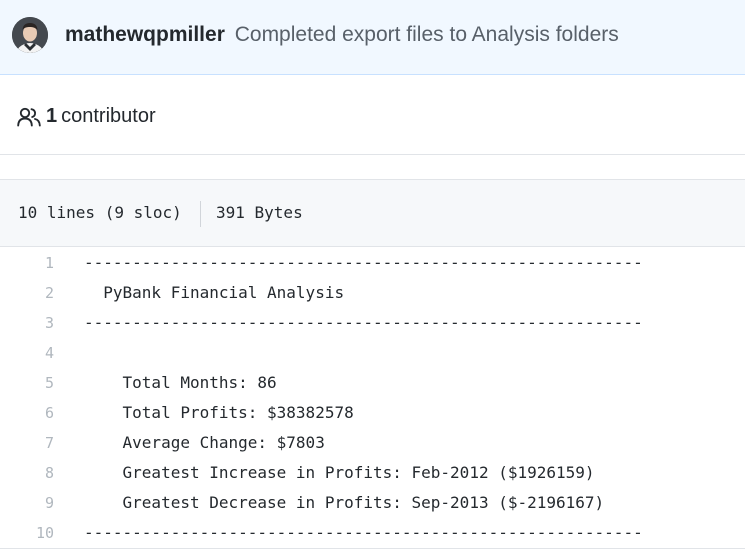 This screenshot has width=745, height=560. Describe the element at coordinates (29, 117) in the screenshot. I see `people-icon` at that location.